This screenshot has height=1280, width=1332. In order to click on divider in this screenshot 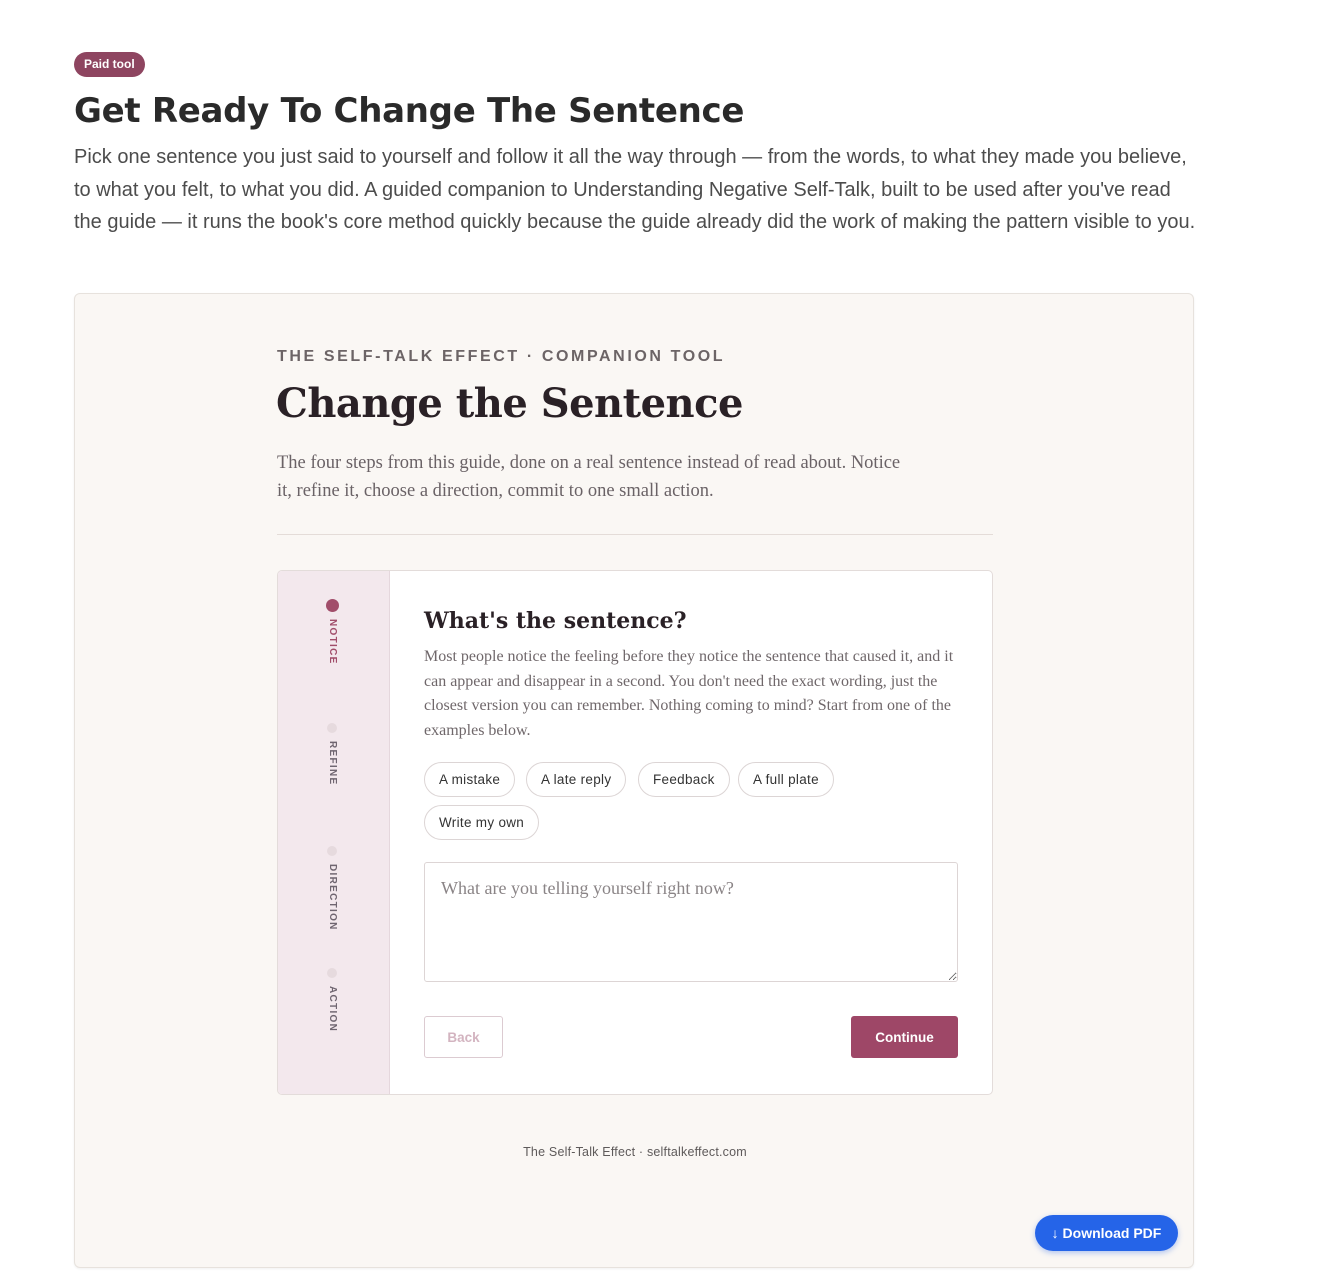, I will do `click(635, 534)`.